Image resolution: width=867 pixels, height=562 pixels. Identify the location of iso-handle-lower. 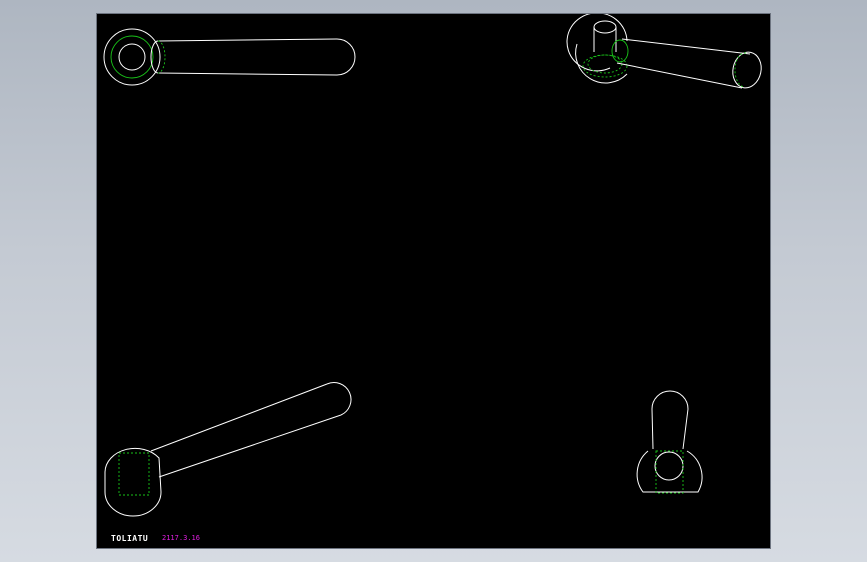
(679, 75).